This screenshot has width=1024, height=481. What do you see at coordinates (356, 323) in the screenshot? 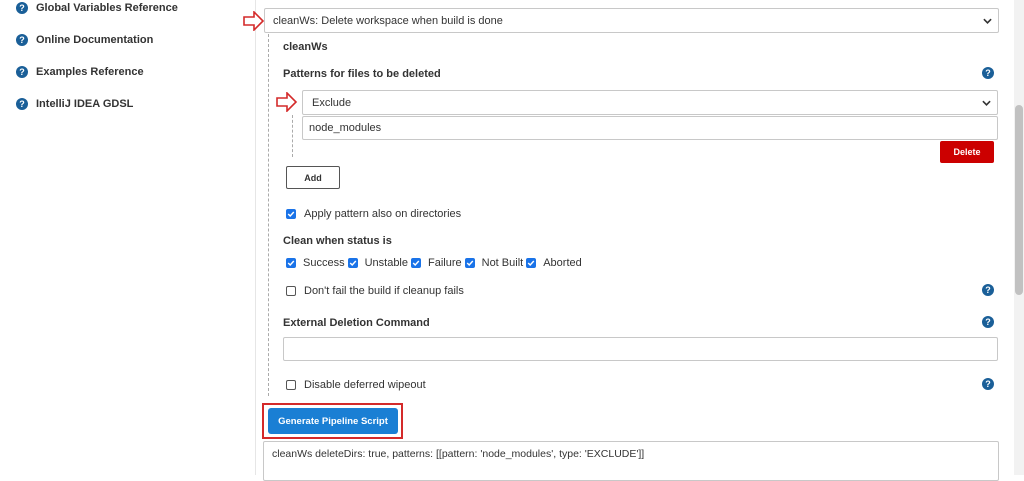
I see `external-command-label: External Deletion Command` at bounding box center [356, 323].